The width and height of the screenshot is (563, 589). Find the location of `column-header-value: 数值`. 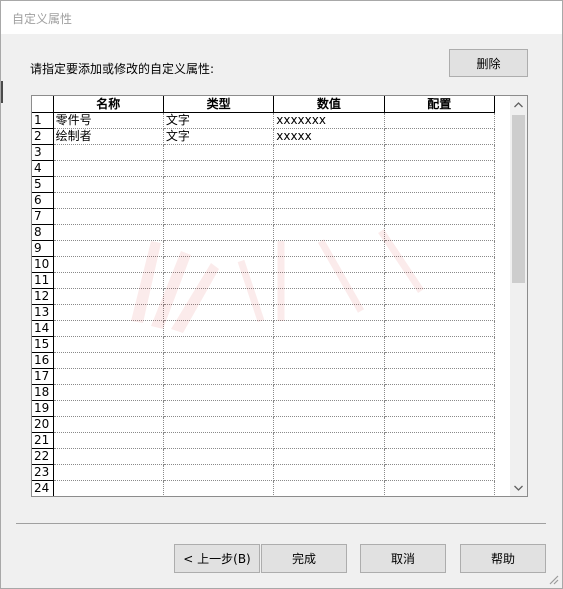

column-header-value: 数值 is located at coordinates (329, 104).